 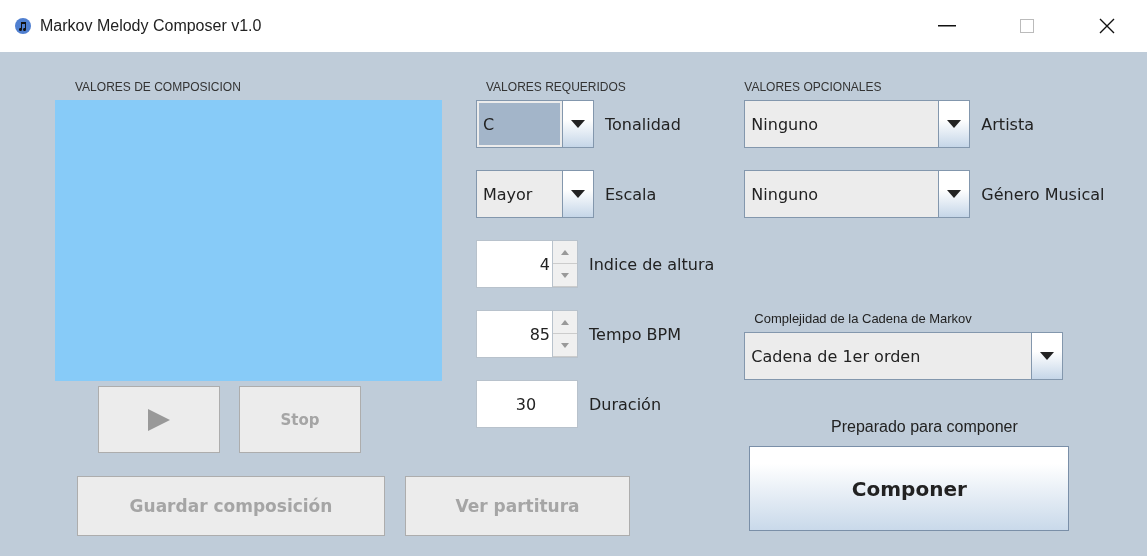 I want to click on section-heading: VALORES OPCIONALES, so click(x=813, y=88).